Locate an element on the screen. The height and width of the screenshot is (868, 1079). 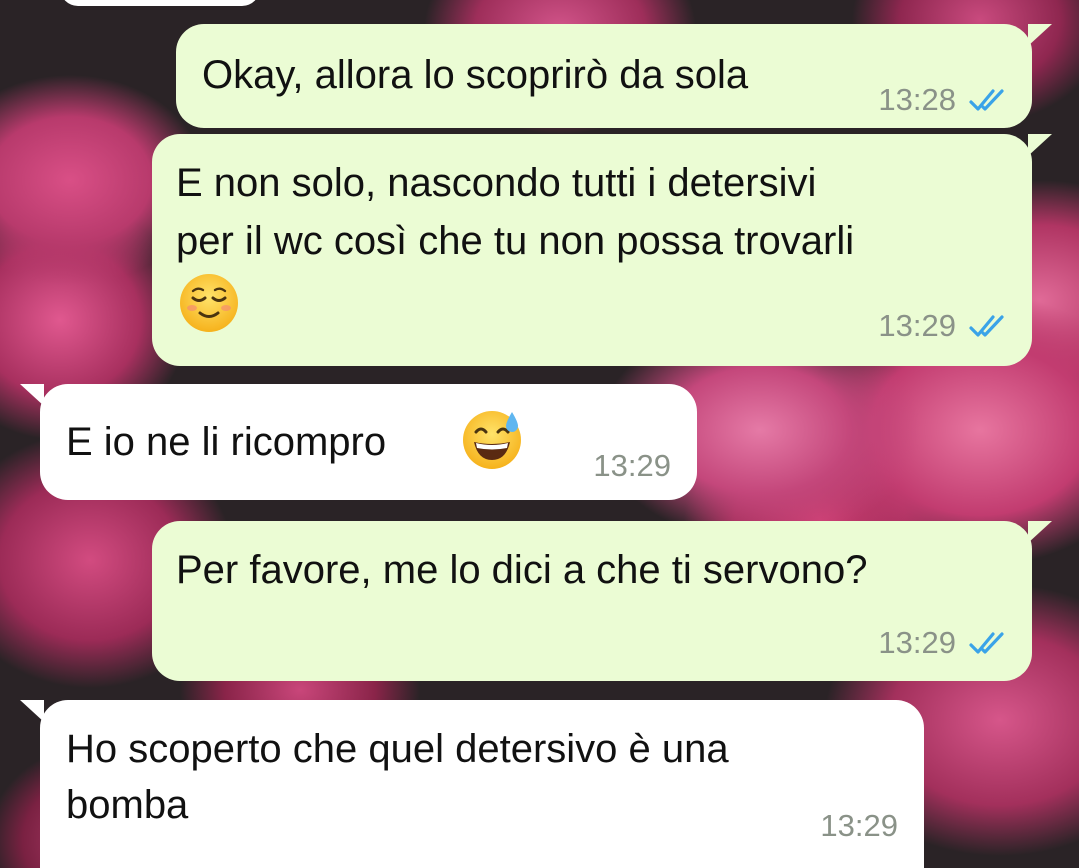
message-time: 13:28 is located at coordinates (917, 99).